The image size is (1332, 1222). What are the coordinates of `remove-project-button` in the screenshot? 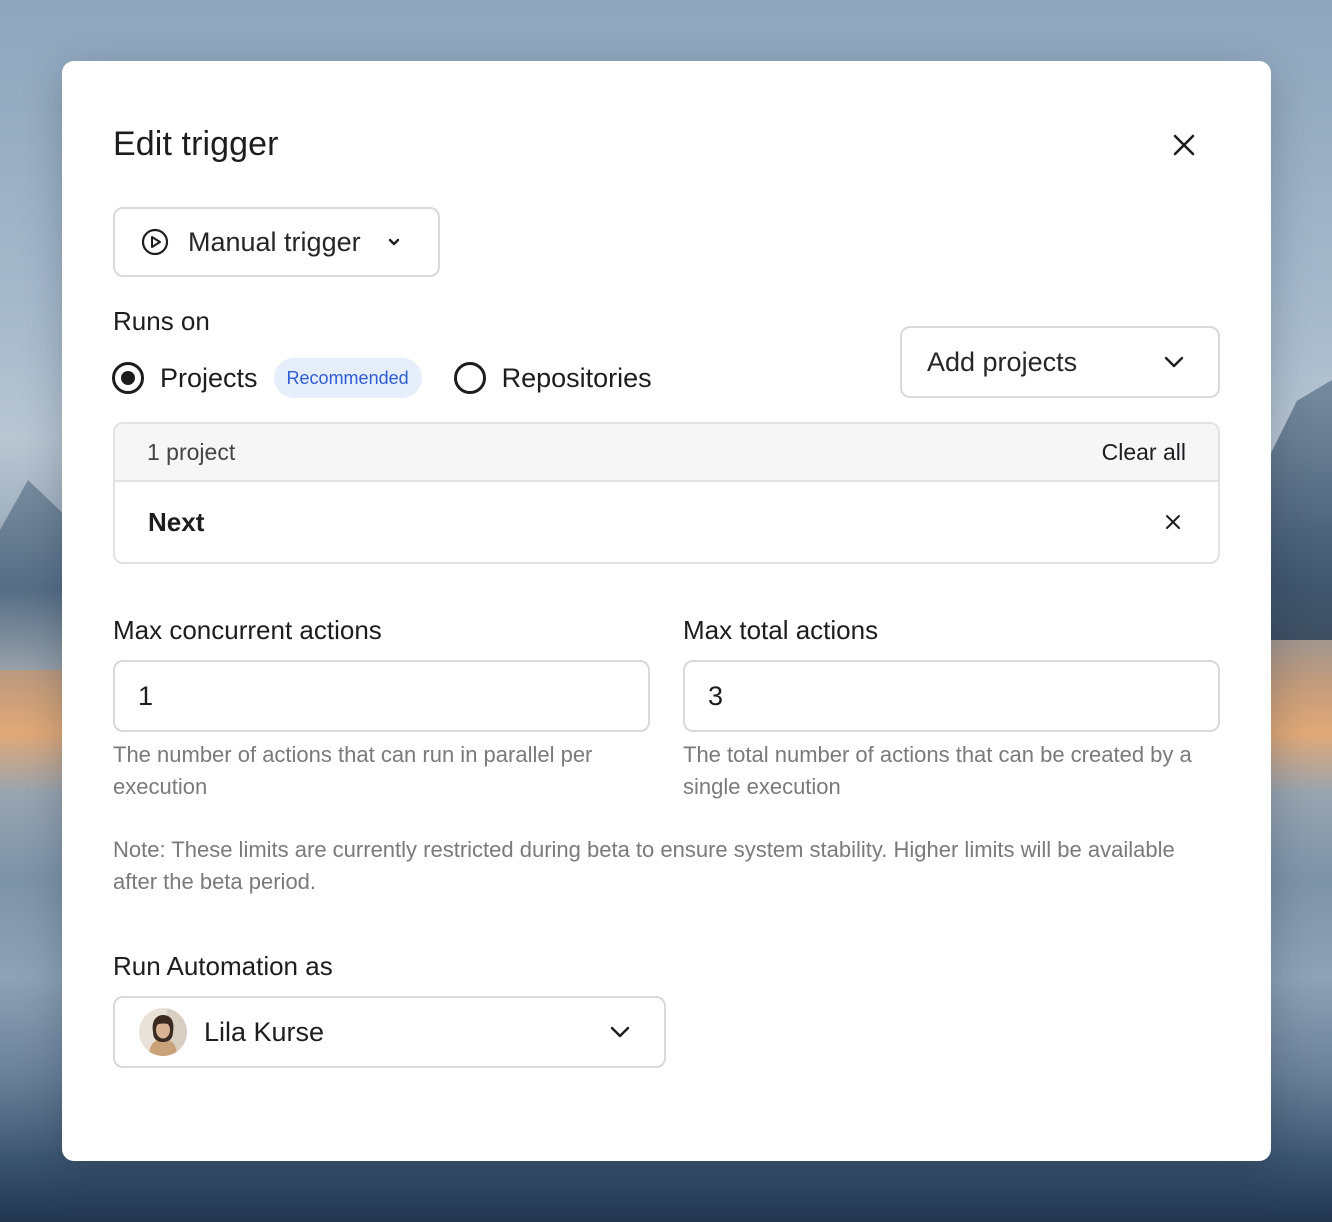 It's located at (1173, 522).